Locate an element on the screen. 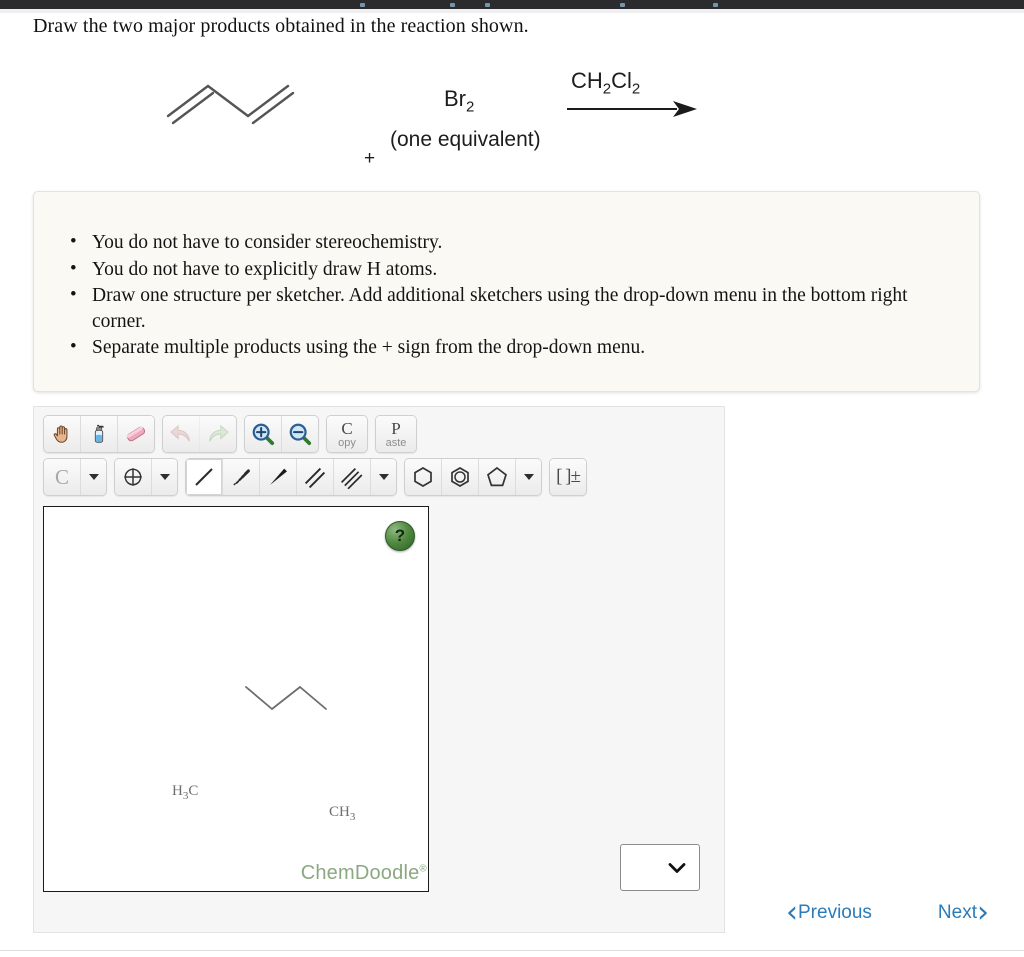 The height and width of the screenshot is (957, 1024). paste-button-label: aste is located at coordinates (396, 442).